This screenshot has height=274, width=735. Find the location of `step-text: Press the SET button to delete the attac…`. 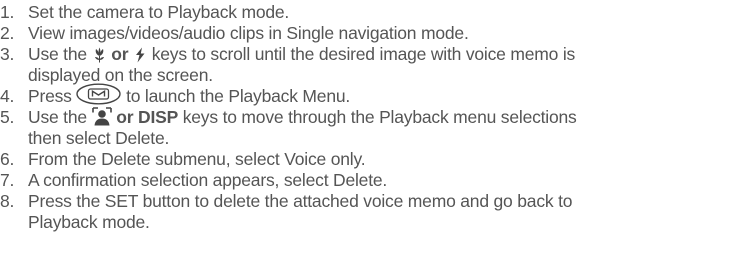

step-text: Press the SET button to delete the attac… is located at coordinates (300, 201).